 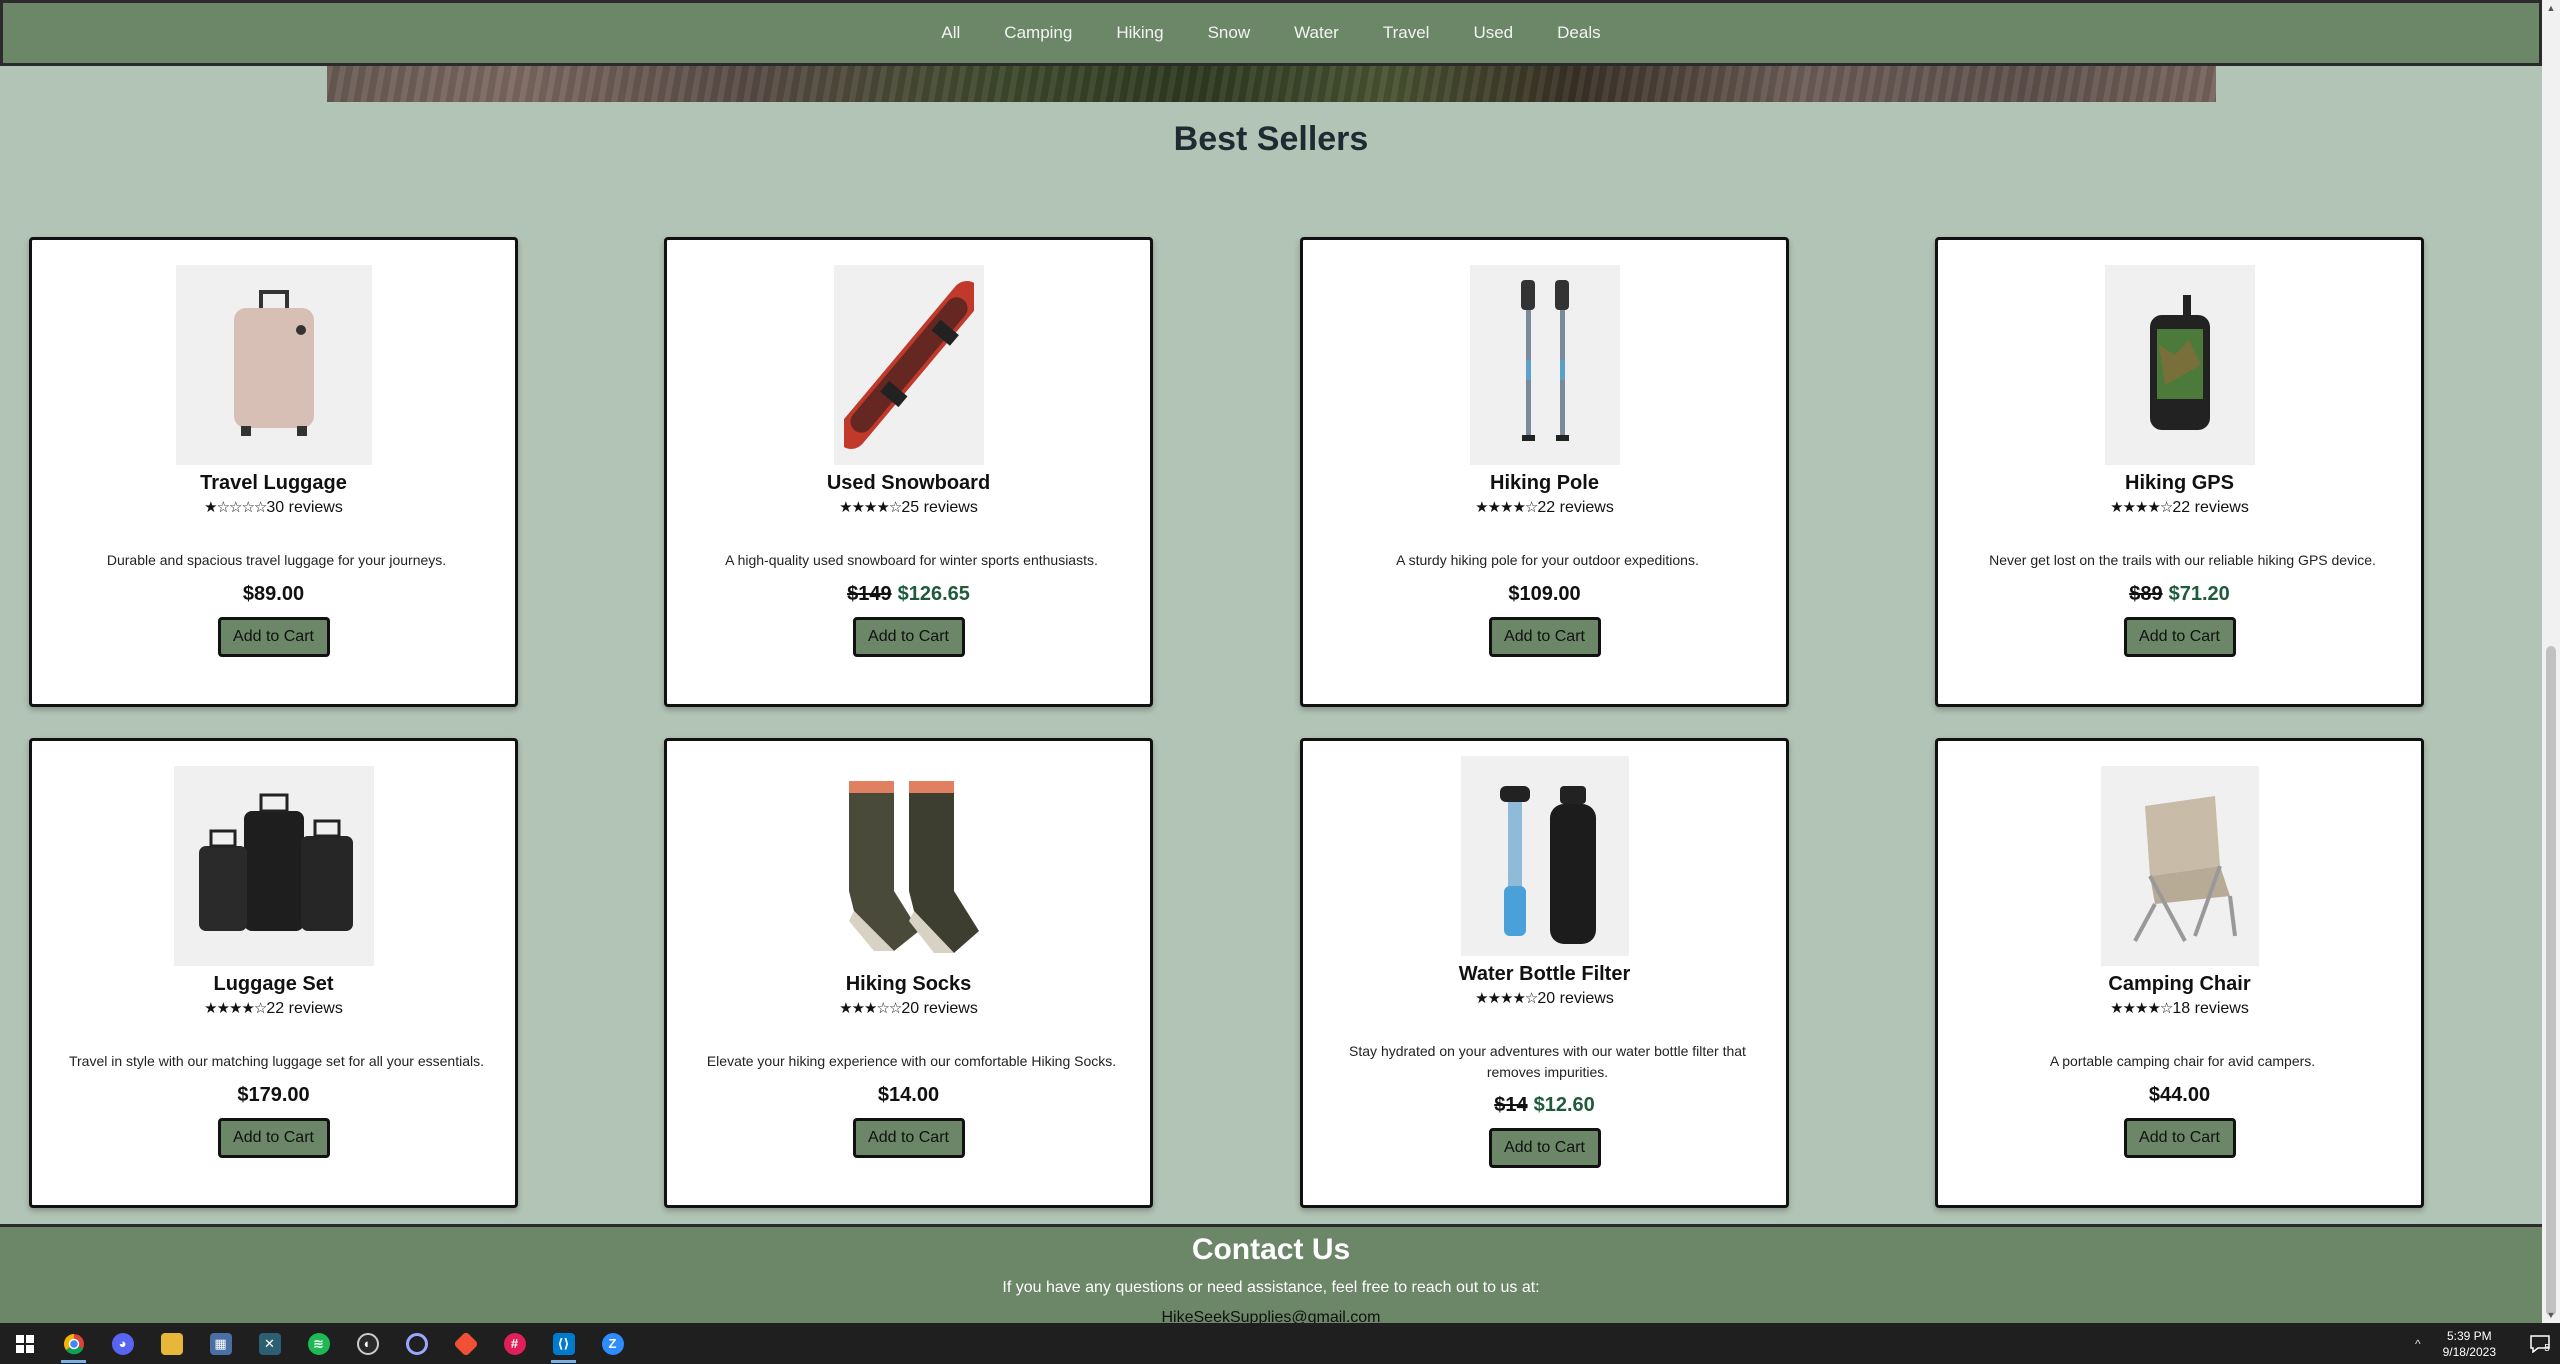 What do you see at coordinates (2547, 1348) in the screenshot?
I see `notification-count: 5` at bounding box center [2547, 1348].